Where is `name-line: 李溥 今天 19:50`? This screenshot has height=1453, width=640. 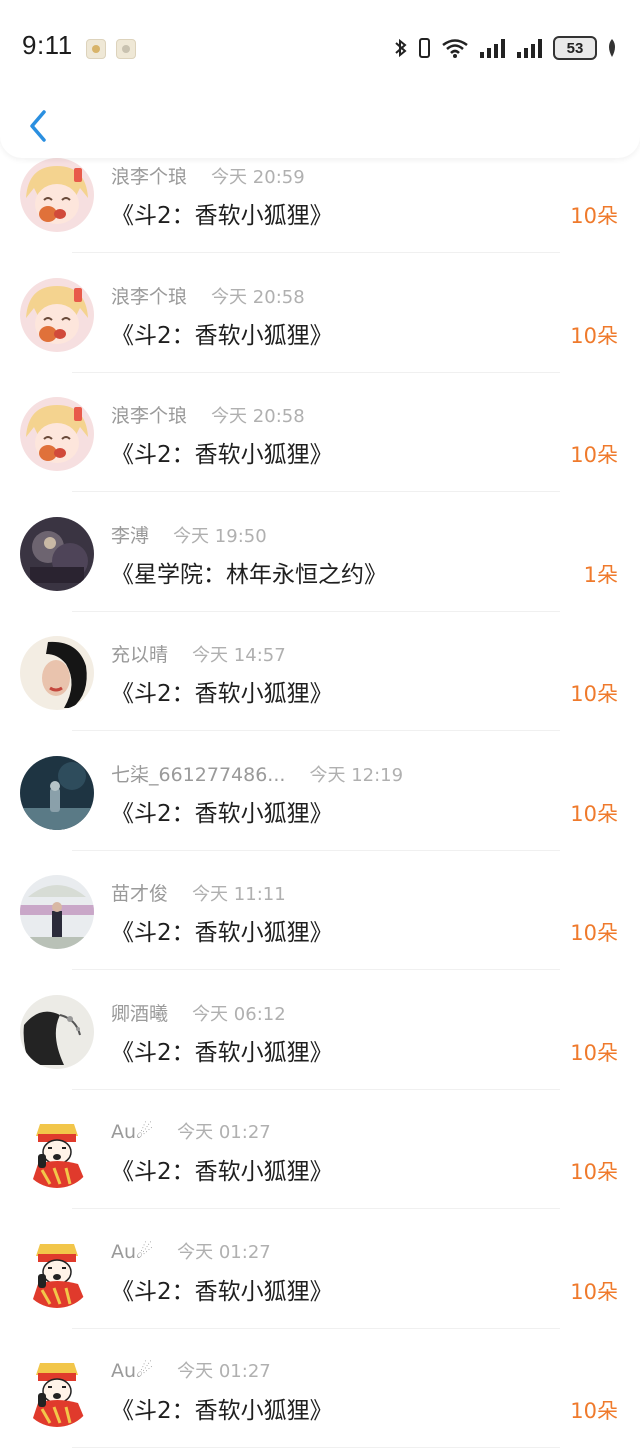 name-line: 李溥 今天 19:50 is located at coordinates (189, 534).